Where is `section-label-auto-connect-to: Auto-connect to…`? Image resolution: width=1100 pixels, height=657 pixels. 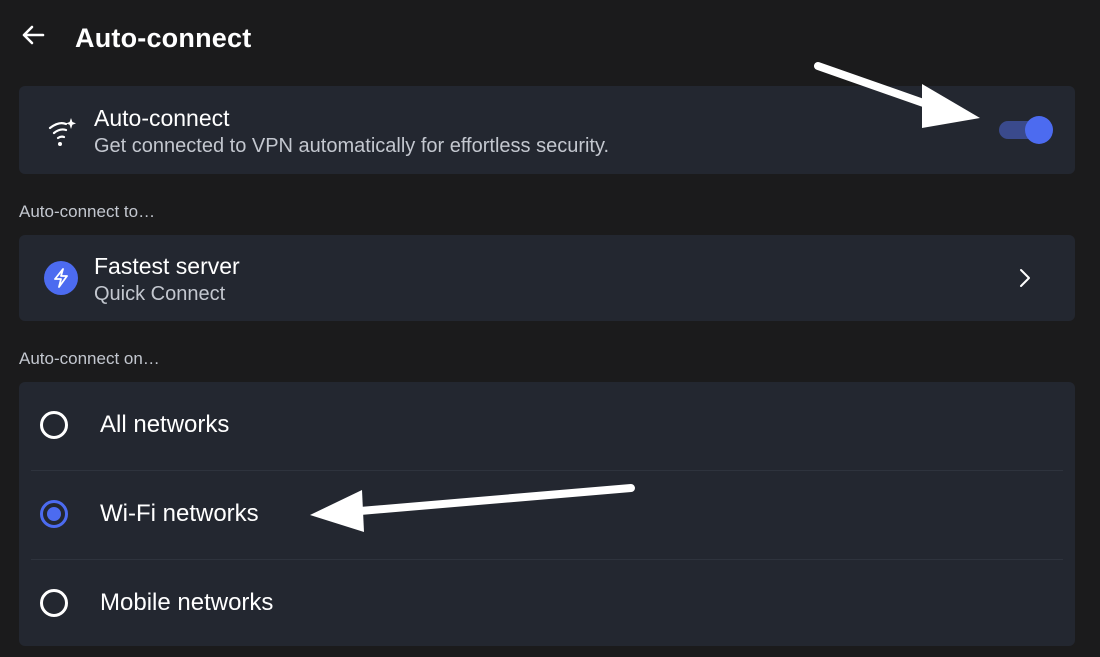
section-label-auto-connect-to: Auto-connect to… is located at coordinates (87, 211).